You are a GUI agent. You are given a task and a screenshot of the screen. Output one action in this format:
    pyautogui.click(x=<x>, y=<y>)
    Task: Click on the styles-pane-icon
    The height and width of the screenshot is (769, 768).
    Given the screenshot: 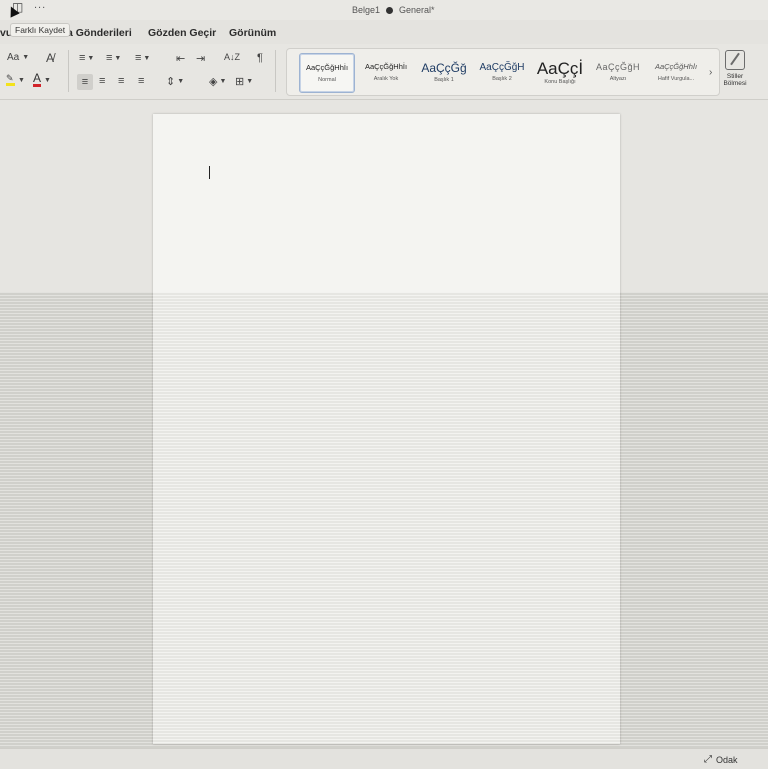 What is the action you would take?
    pyautogui.click(x=735, y=60)
    